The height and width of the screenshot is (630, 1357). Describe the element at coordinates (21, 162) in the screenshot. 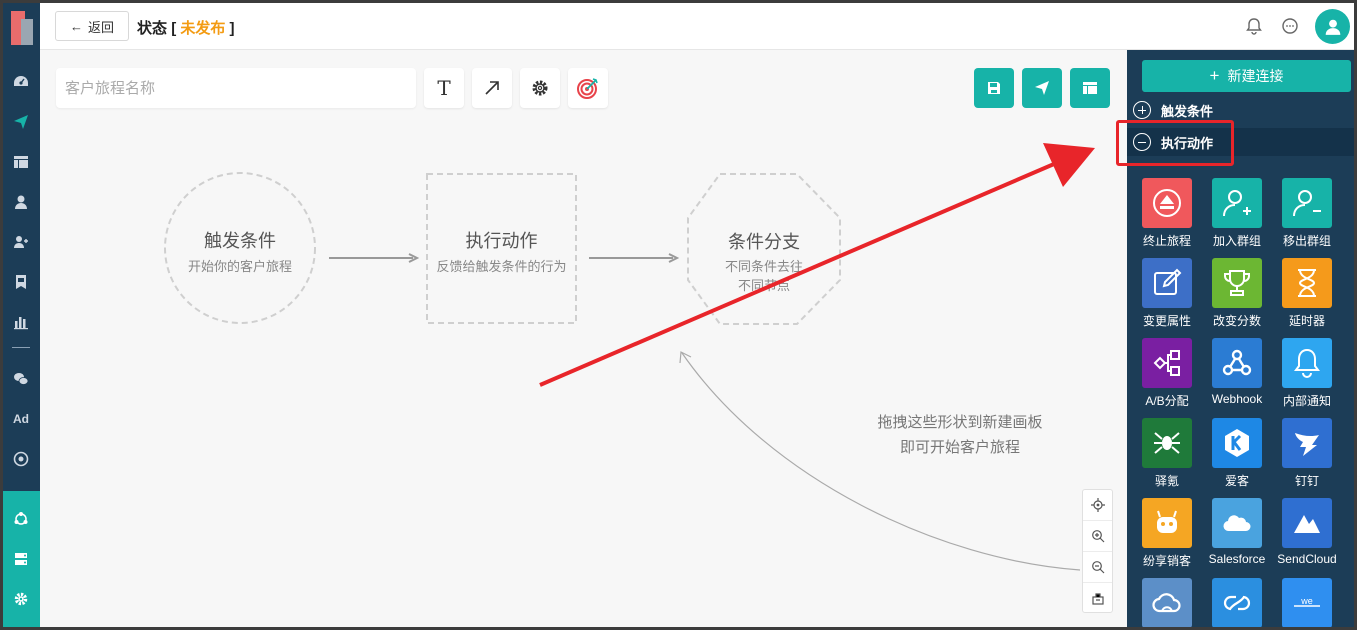

I see `layout-icon` at that location.